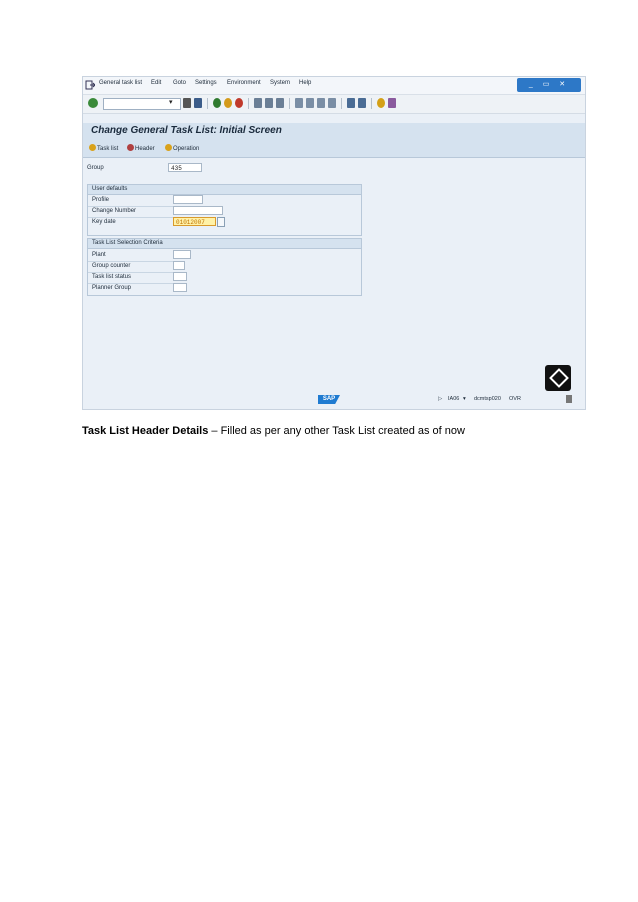  What do you see at coordinates (224, 190) in the screenshot?
I see `user-defaults-heading: User defaults` at bounding box center [224, 190].